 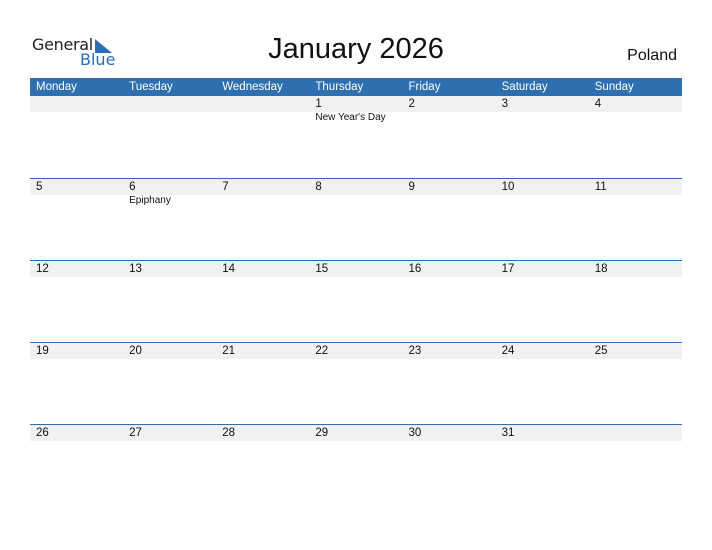 What do you see at coordinates (601, 269) in the screenshot?
I see `day-number: 18` at bounding box center [601, 269].